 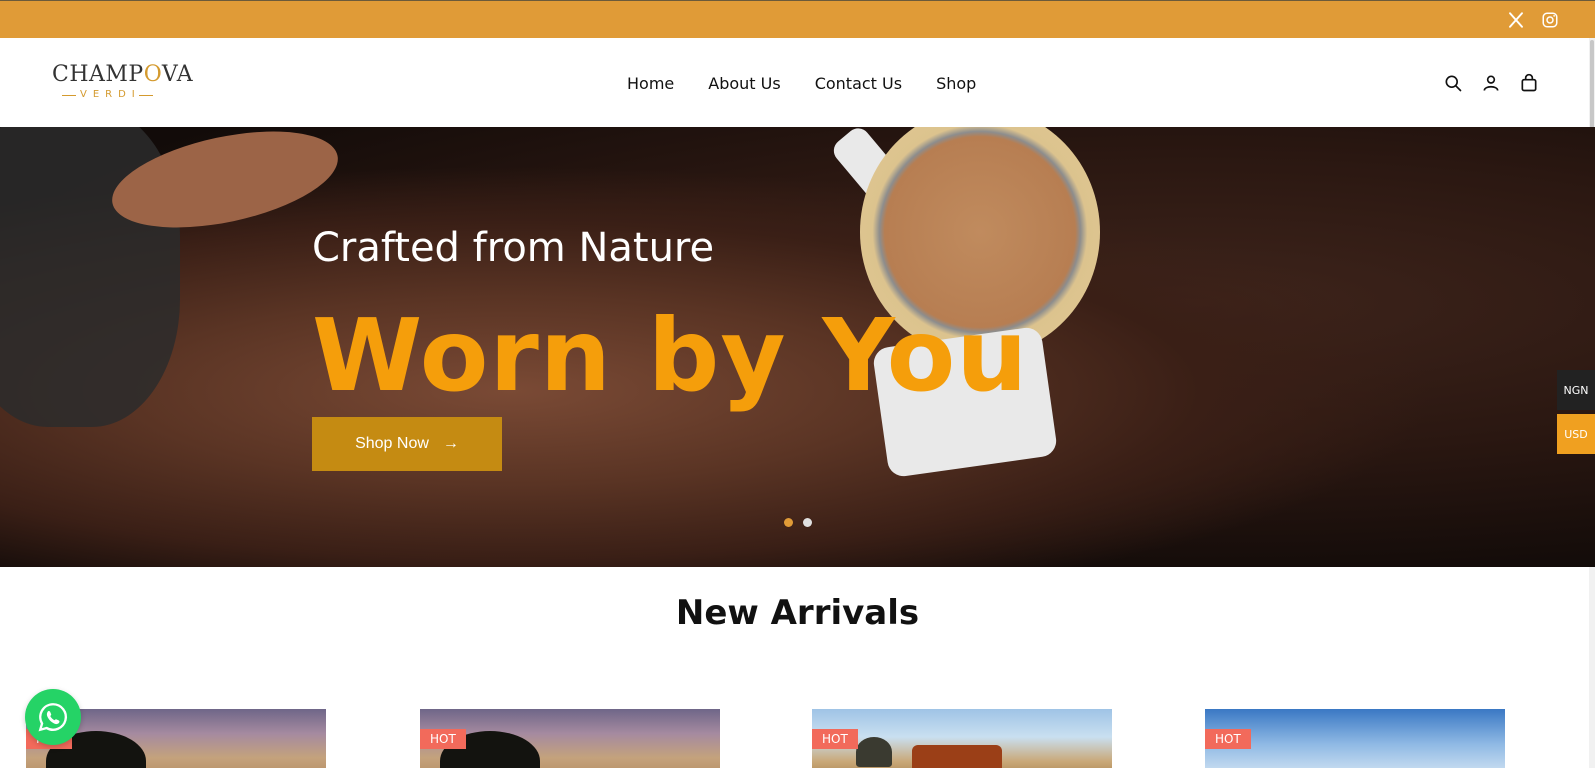 I want to click on product-image, so click(x=874, y=752).